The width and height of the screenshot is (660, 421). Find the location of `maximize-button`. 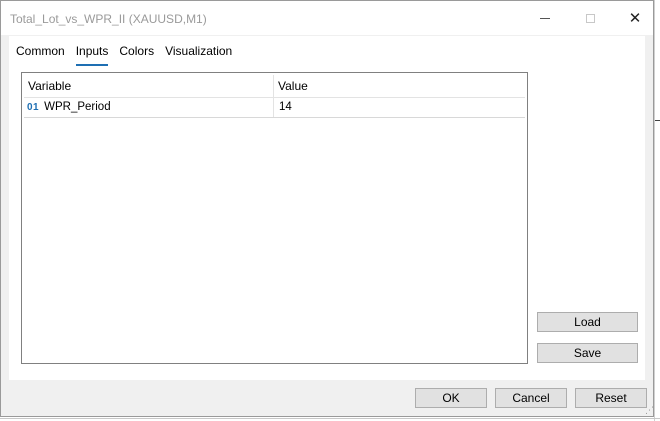

maximize-button is located at coordinates (590, 18).